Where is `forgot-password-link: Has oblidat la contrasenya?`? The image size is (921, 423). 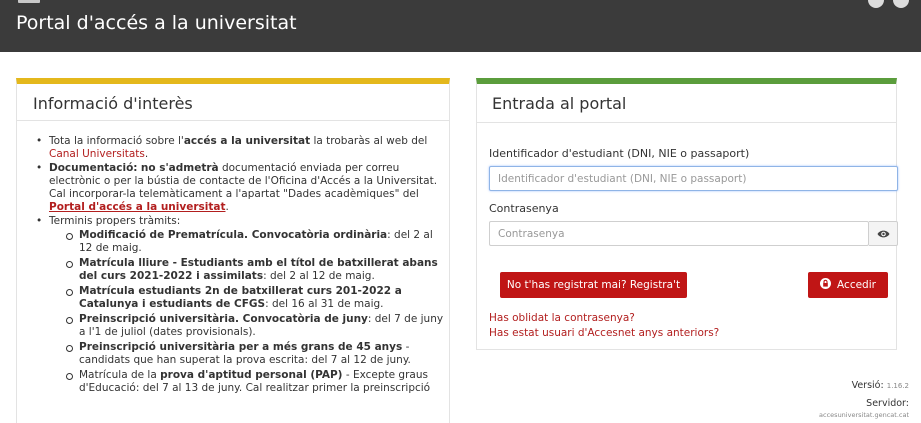 forgot-password-link: Has oblidat la contrasenya? is located at coordinates (562, 318).